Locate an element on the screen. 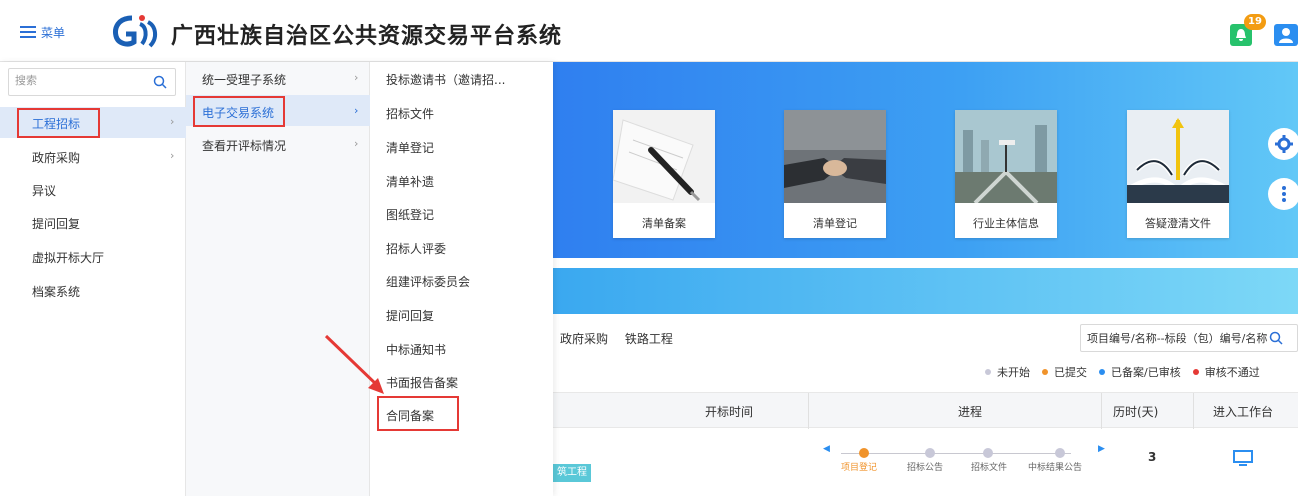 The width and height of the screenshot is (1298, 496). arrows-paths-image is located at coordinates (1178, 156).